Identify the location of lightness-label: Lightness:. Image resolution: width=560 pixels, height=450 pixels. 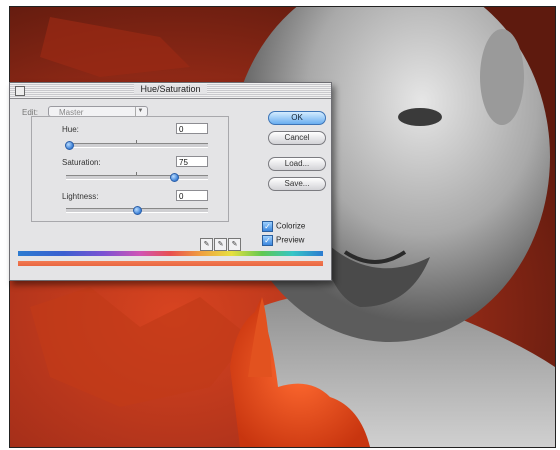
(80, 196).